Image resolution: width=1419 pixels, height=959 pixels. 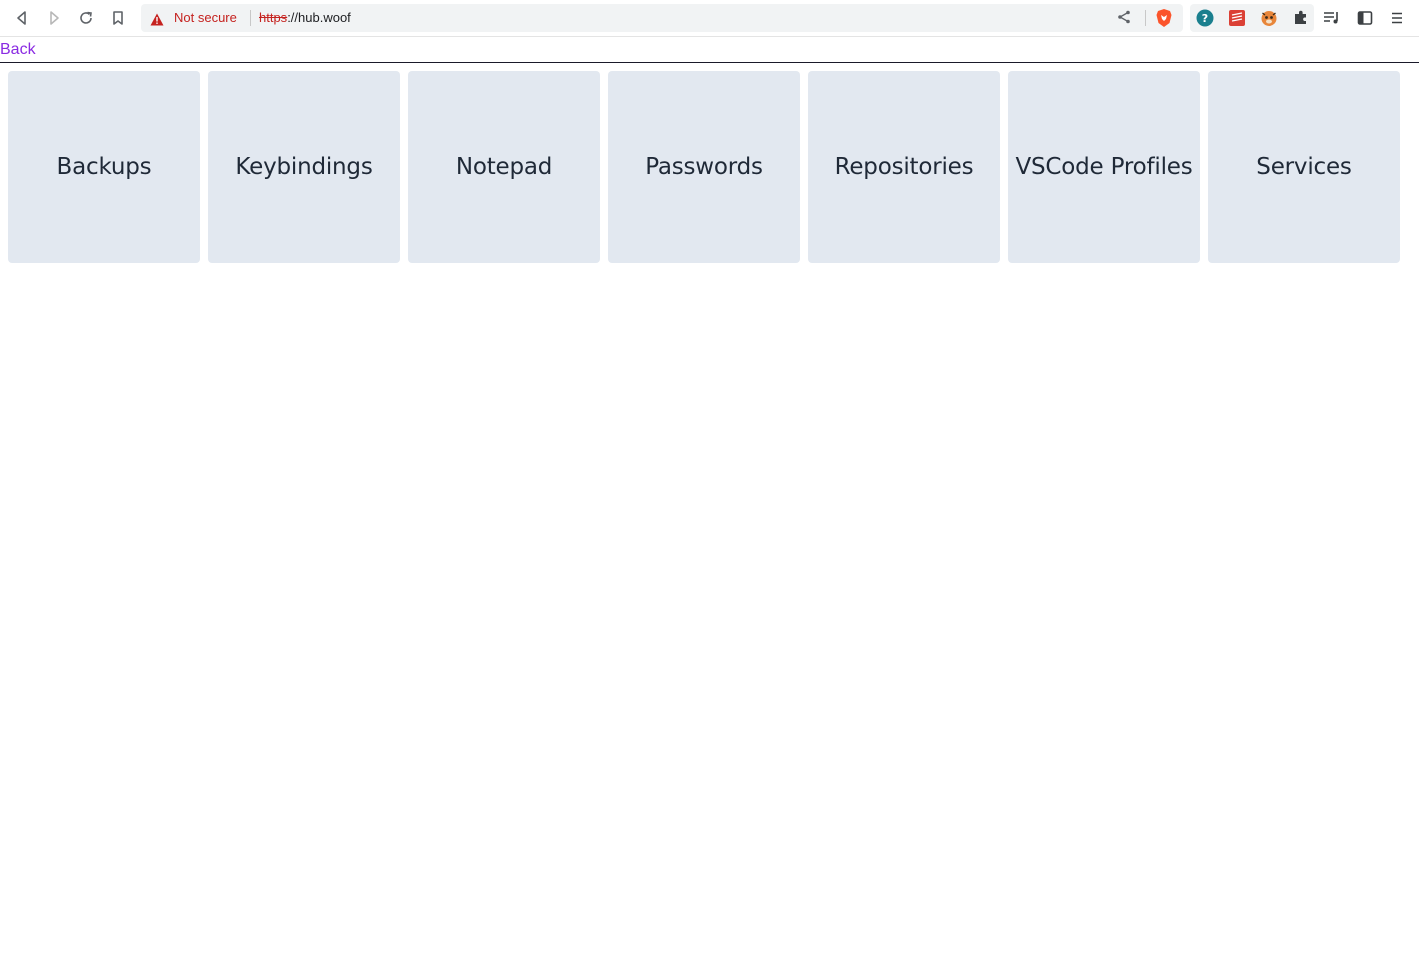 I want to click on tile-repositories: Repositories, so click(x=904, y=167).